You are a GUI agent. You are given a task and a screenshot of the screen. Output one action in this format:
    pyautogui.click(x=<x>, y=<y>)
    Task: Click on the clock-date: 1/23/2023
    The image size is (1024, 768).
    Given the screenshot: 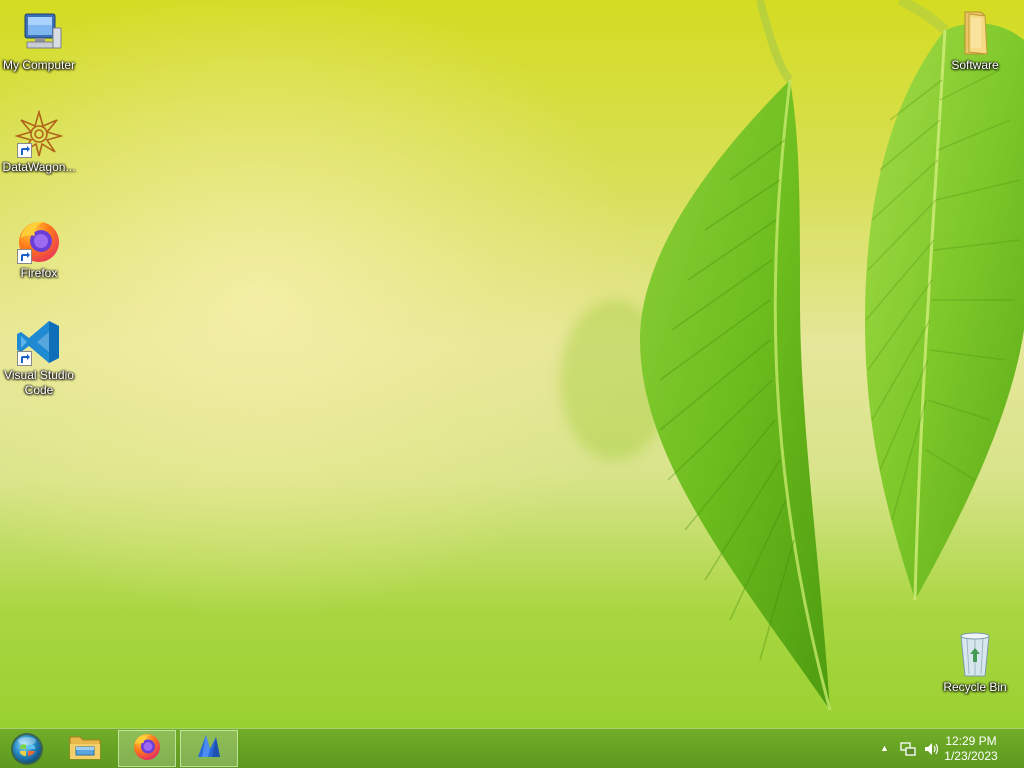 What is the action you would take?
    pyautogui.click(x=971, y=756)
    